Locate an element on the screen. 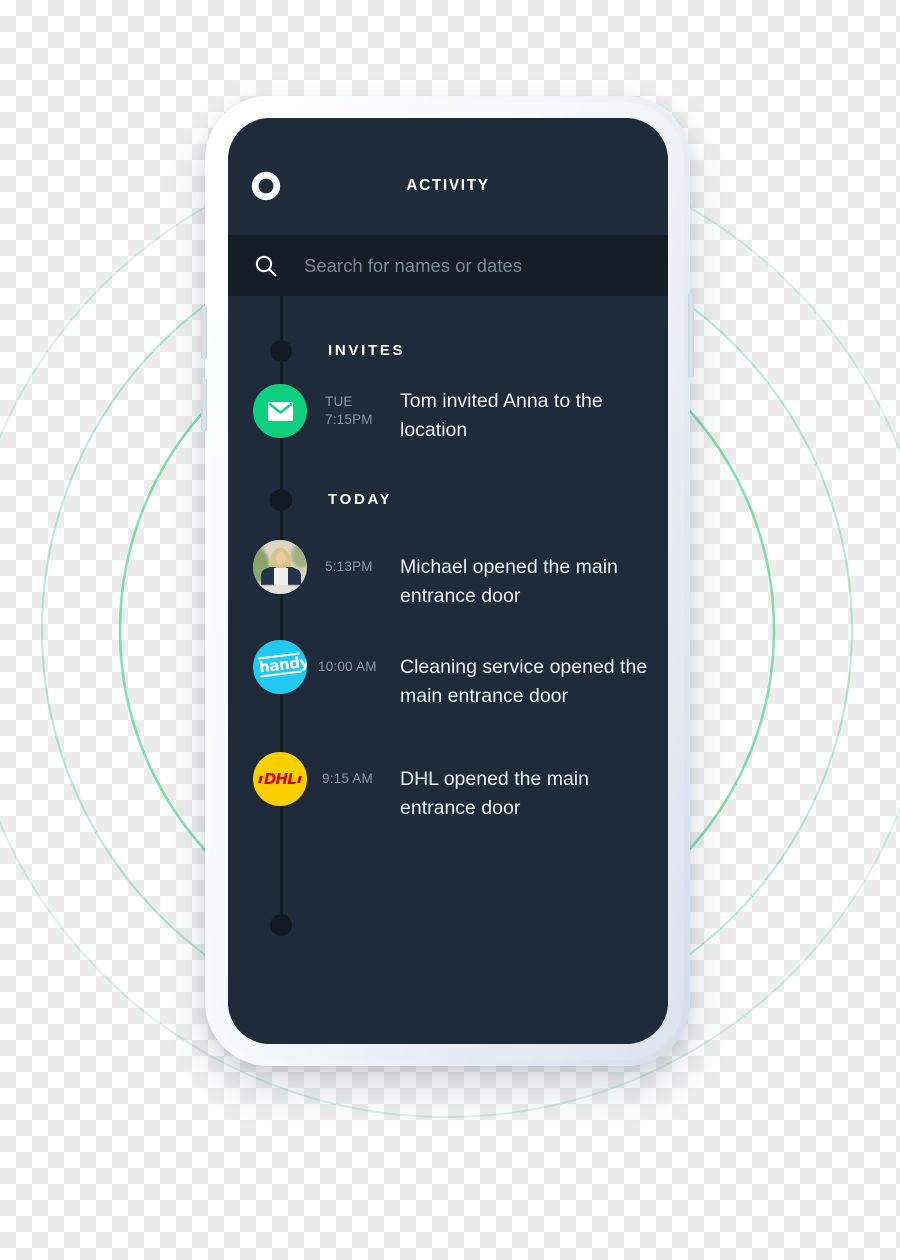  dhl-logo-icon: DHL is located at coordinates (280, 779).